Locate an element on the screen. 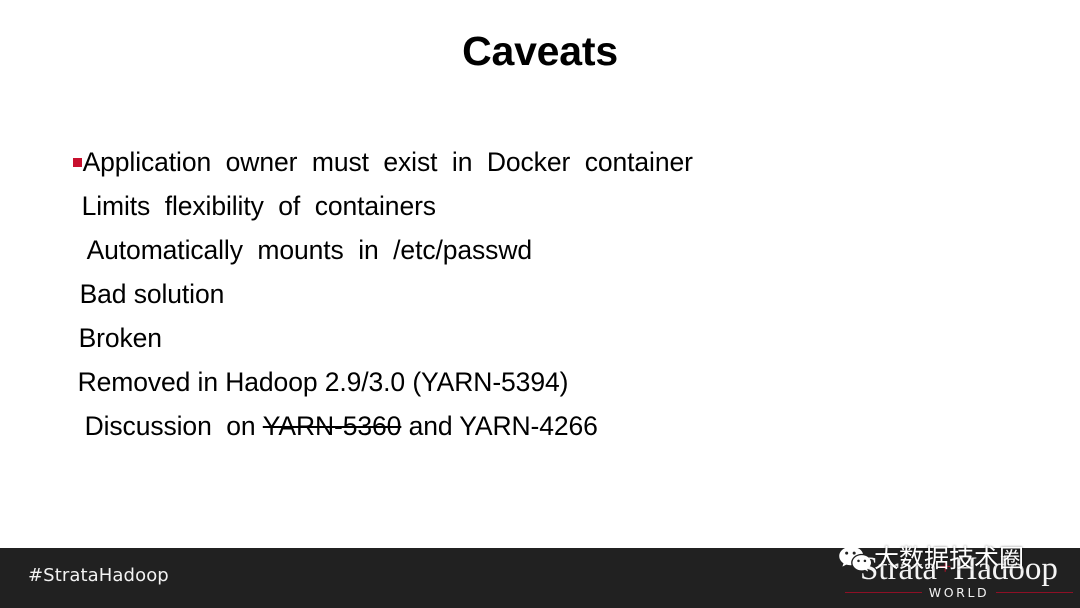  logo-rule-left is located at coordinates (883, 592).